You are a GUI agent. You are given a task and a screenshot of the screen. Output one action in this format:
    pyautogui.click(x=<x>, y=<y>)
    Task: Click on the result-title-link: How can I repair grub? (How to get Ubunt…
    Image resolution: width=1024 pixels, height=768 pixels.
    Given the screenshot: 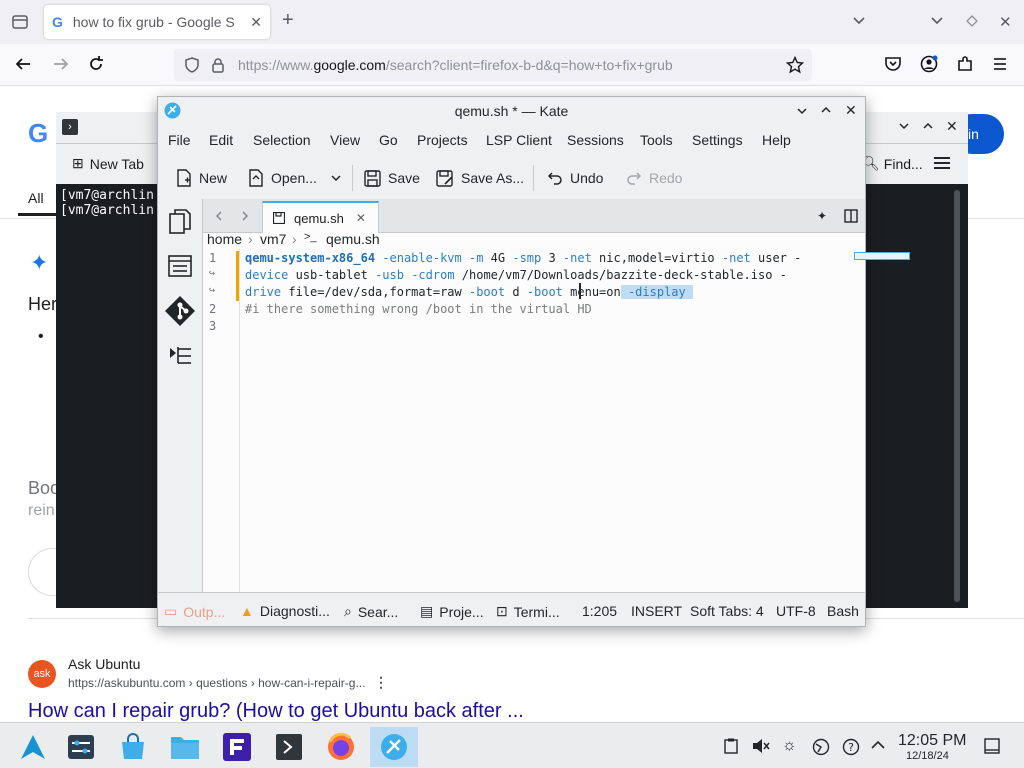 What is the action you would take?
    pyautogui.click(x=276, y=711)
    